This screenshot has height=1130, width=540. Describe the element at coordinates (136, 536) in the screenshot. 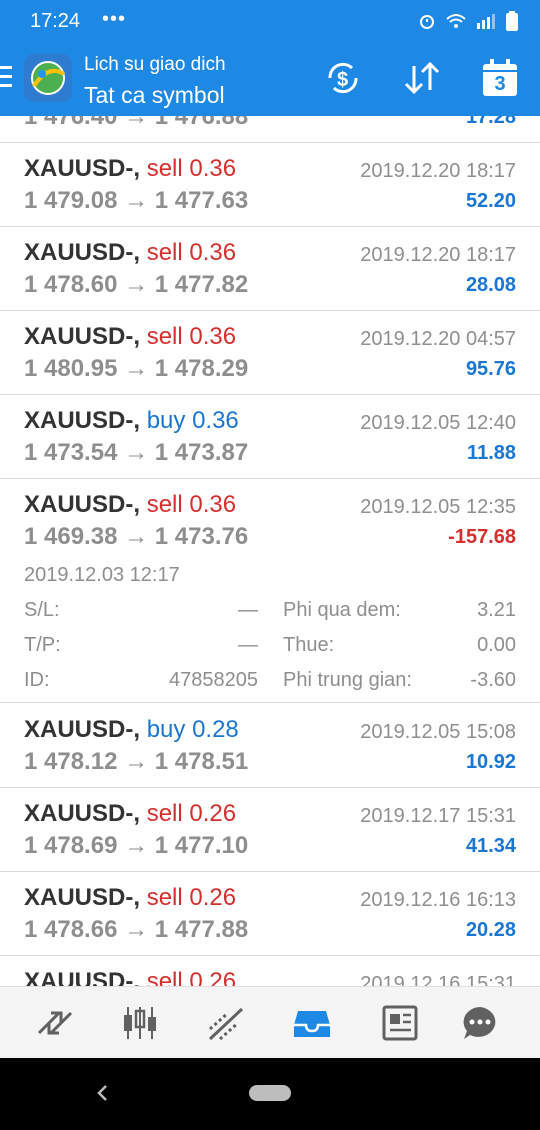

I see `trade-prices: 1 469.38 → 1 473.76` at that location.